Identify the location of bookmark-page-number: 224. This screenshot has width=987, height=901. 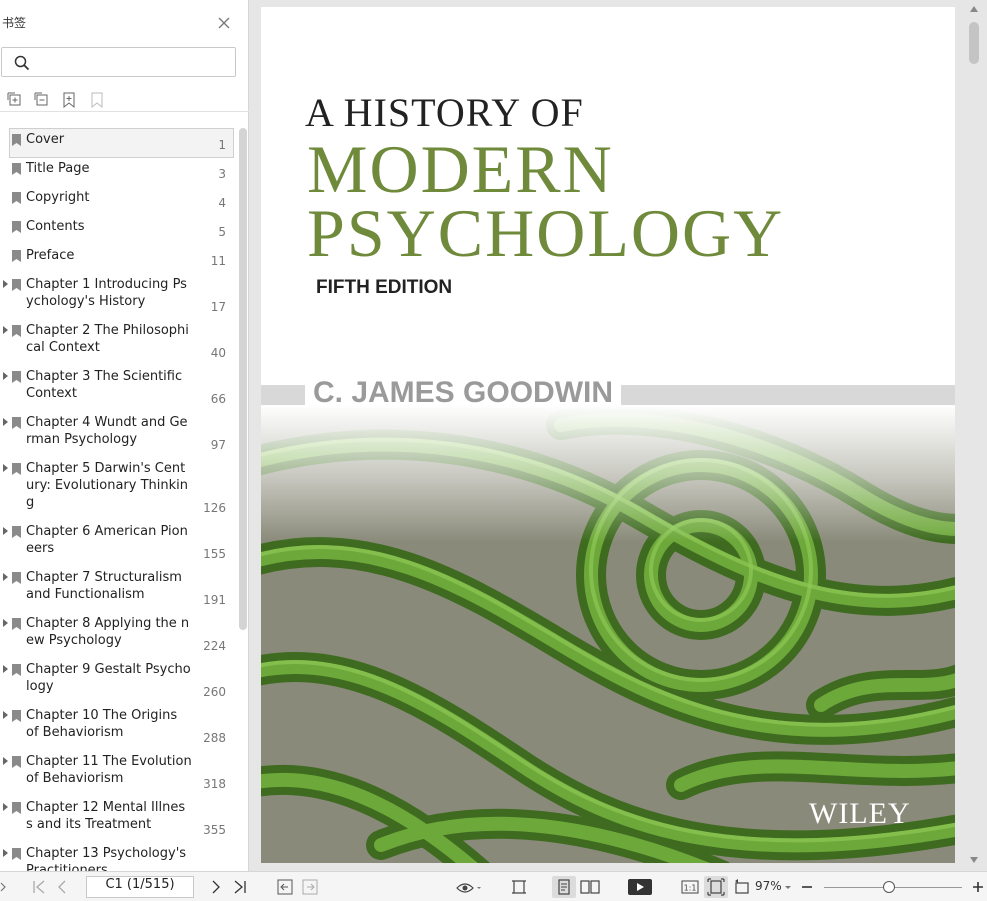
(214, 646).